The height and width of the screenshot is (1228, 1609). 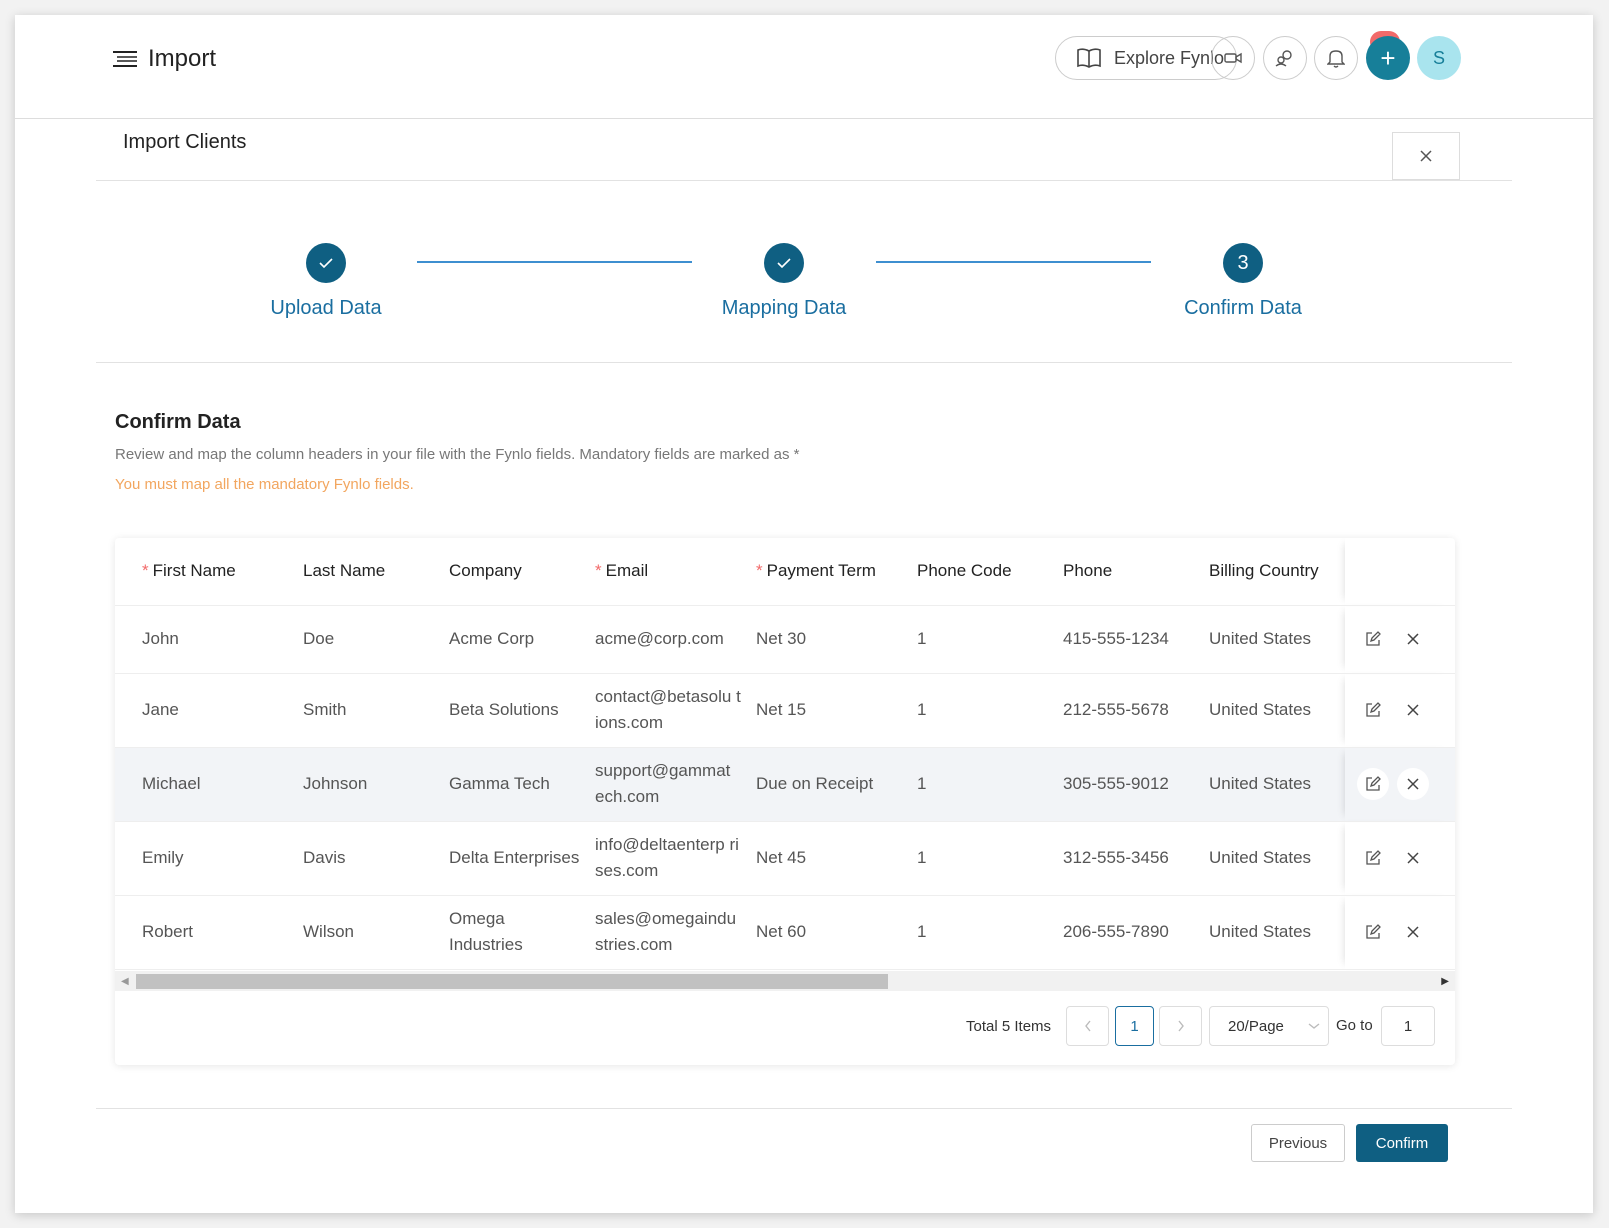 What do you see at coordinates (1134, 1026) in the screenshot?
I see `page-1-button: 1` at bounding box center [1134, 1026].